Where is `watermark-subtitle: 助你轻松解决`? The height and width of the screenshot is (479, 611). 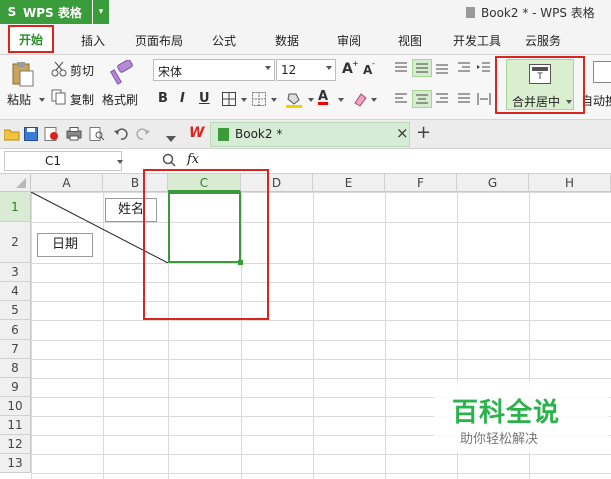 watermark-subtitle: 助你轻松解决 is located at coordinates (499, 439).